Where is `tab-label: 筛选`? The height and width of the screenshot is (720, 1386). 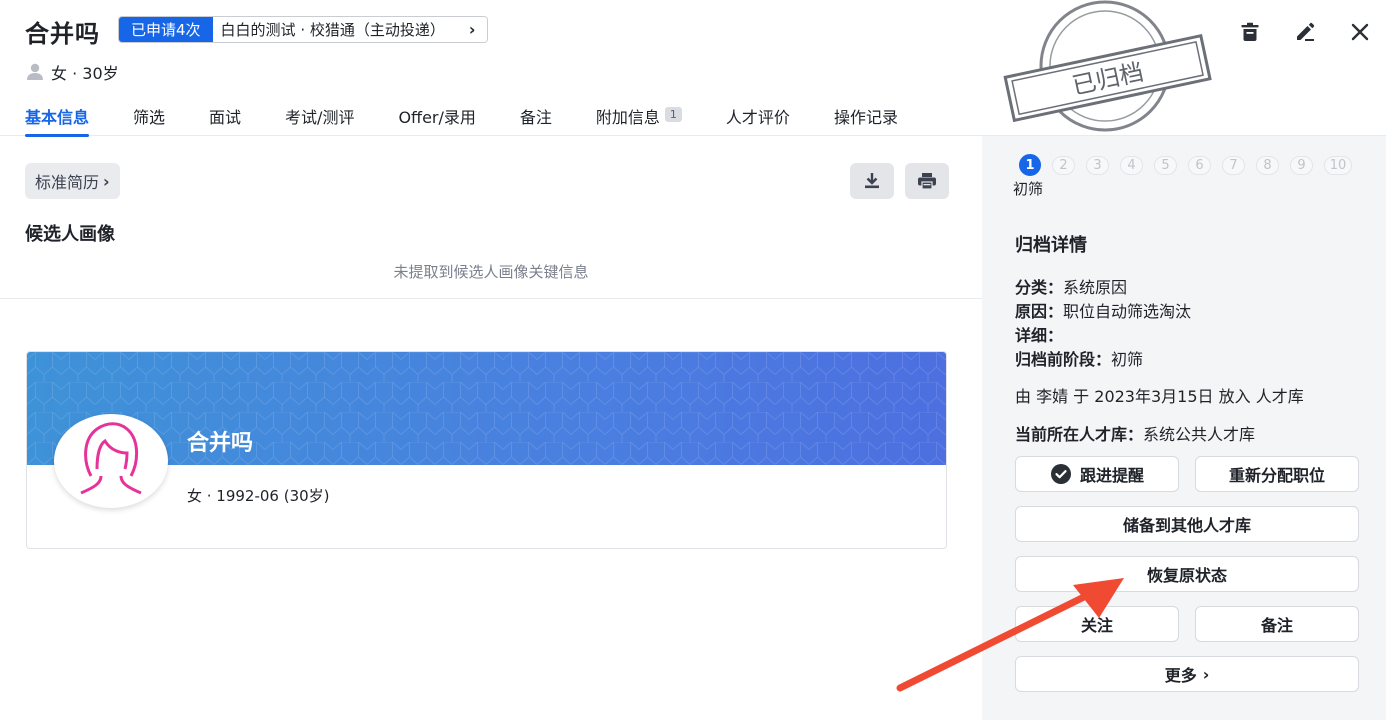 tab-label: 筛选 is located at coordinates (149, 117).